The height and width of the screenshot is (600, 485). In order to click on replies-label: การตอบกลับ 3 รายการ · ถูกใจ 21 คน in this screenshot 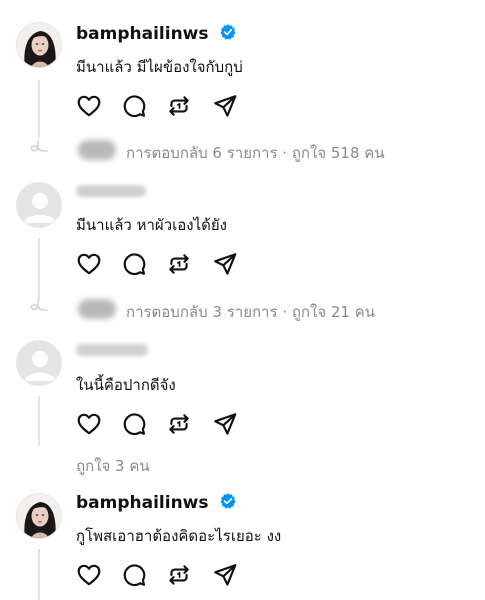, I will do `click(250, 312)`.